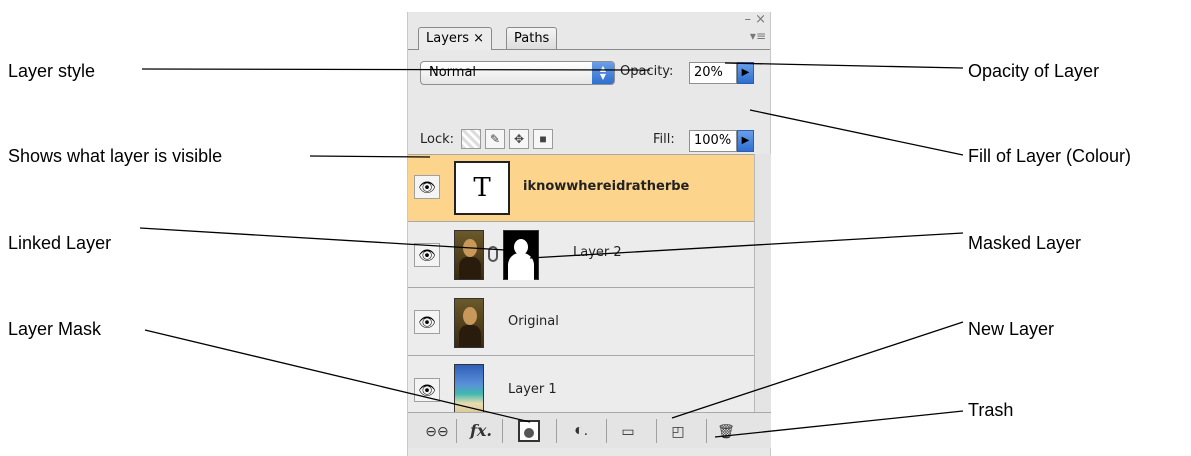  I want to click on link-icon: ⊖⊖, so click(437, 431).